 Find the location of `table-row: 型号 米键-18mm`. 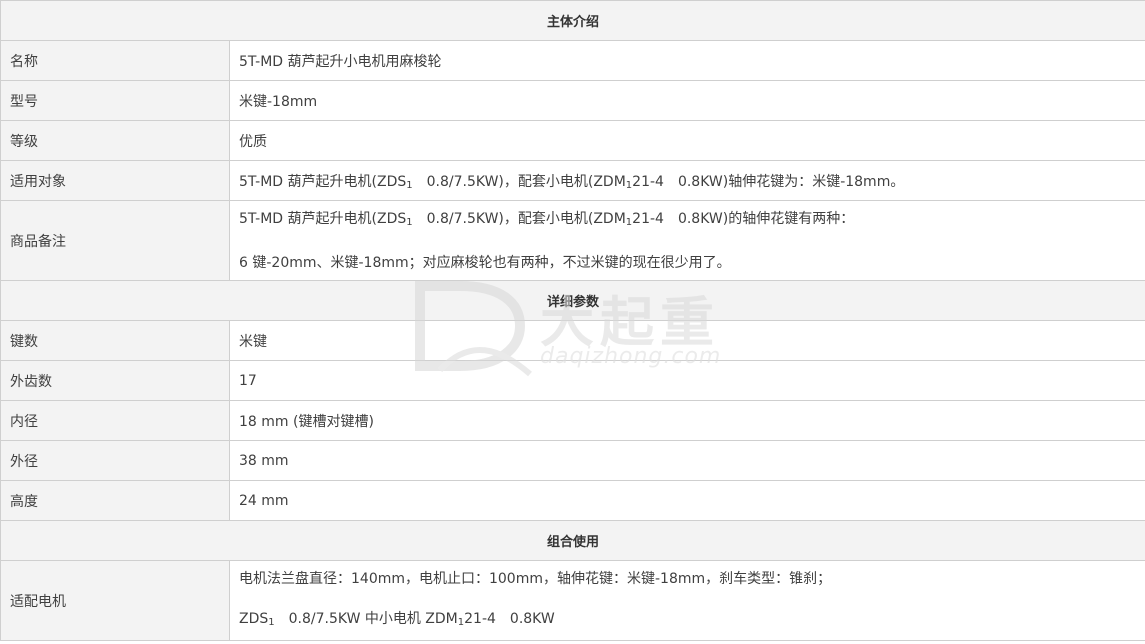

table-row: 型号 米键-18mm is located at coordinates (572, 100).